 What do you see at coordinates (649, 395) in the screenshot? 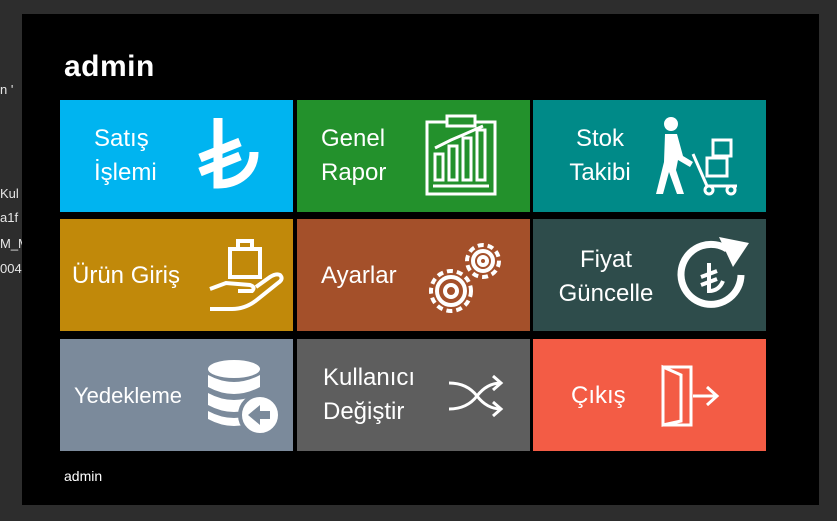
I see `tile-cikis: Çıkış` at bounding box center [649, 395].